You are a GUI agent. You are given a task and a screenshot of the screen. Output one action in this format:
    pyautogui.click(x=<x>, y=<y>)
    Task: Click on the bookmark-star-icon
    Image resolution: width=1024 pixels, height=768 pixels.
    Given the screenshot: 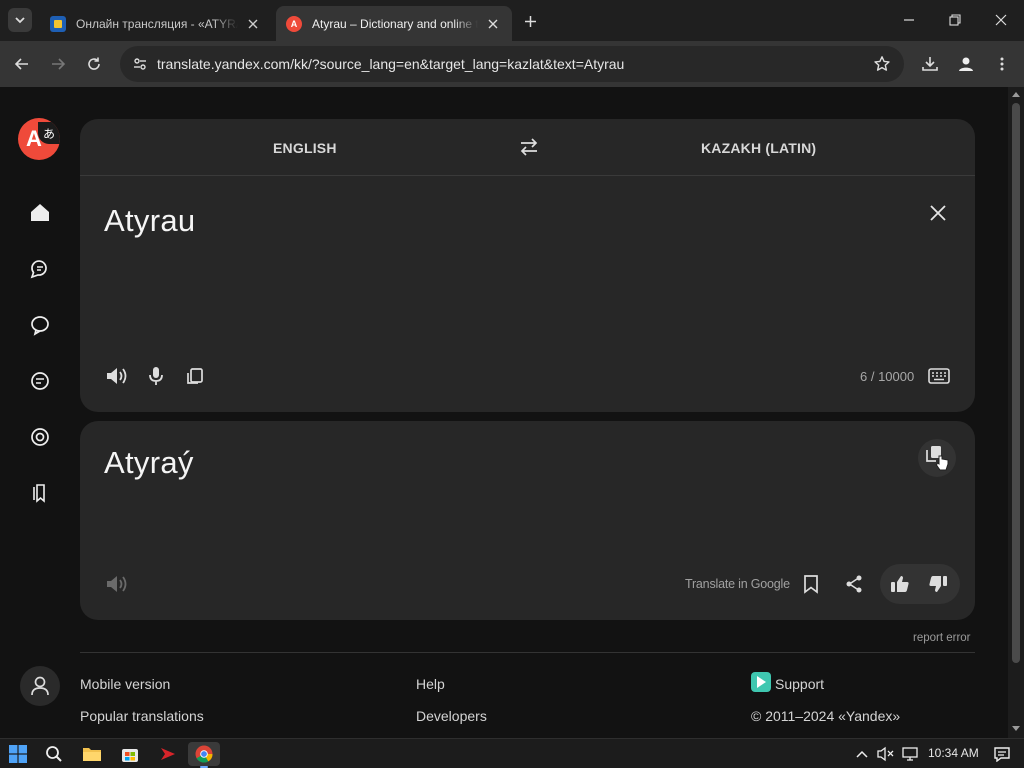 What is the action you would take?
    pyautogui.click(x=882, y=64)
    